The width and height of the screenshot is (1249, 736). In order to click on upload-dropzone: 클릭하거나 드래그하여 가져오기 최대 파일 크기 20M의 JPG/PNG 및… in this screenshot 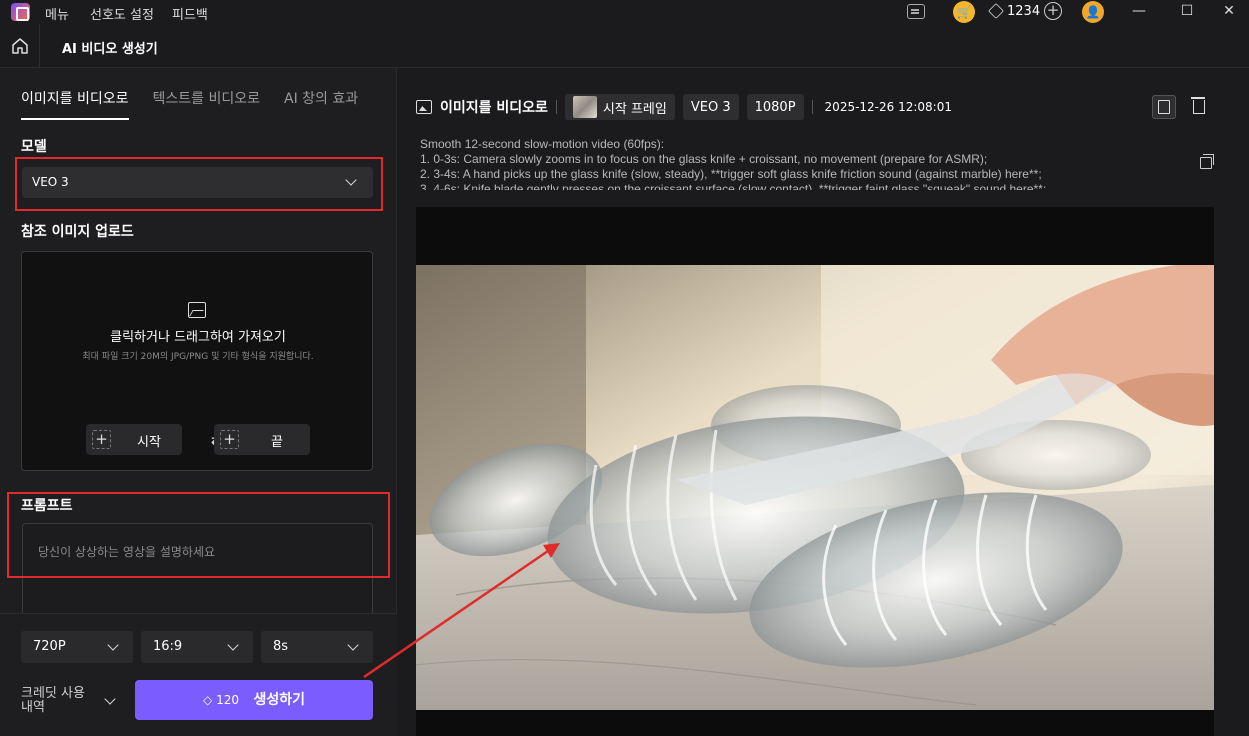, I will do `click(197, 361)`.